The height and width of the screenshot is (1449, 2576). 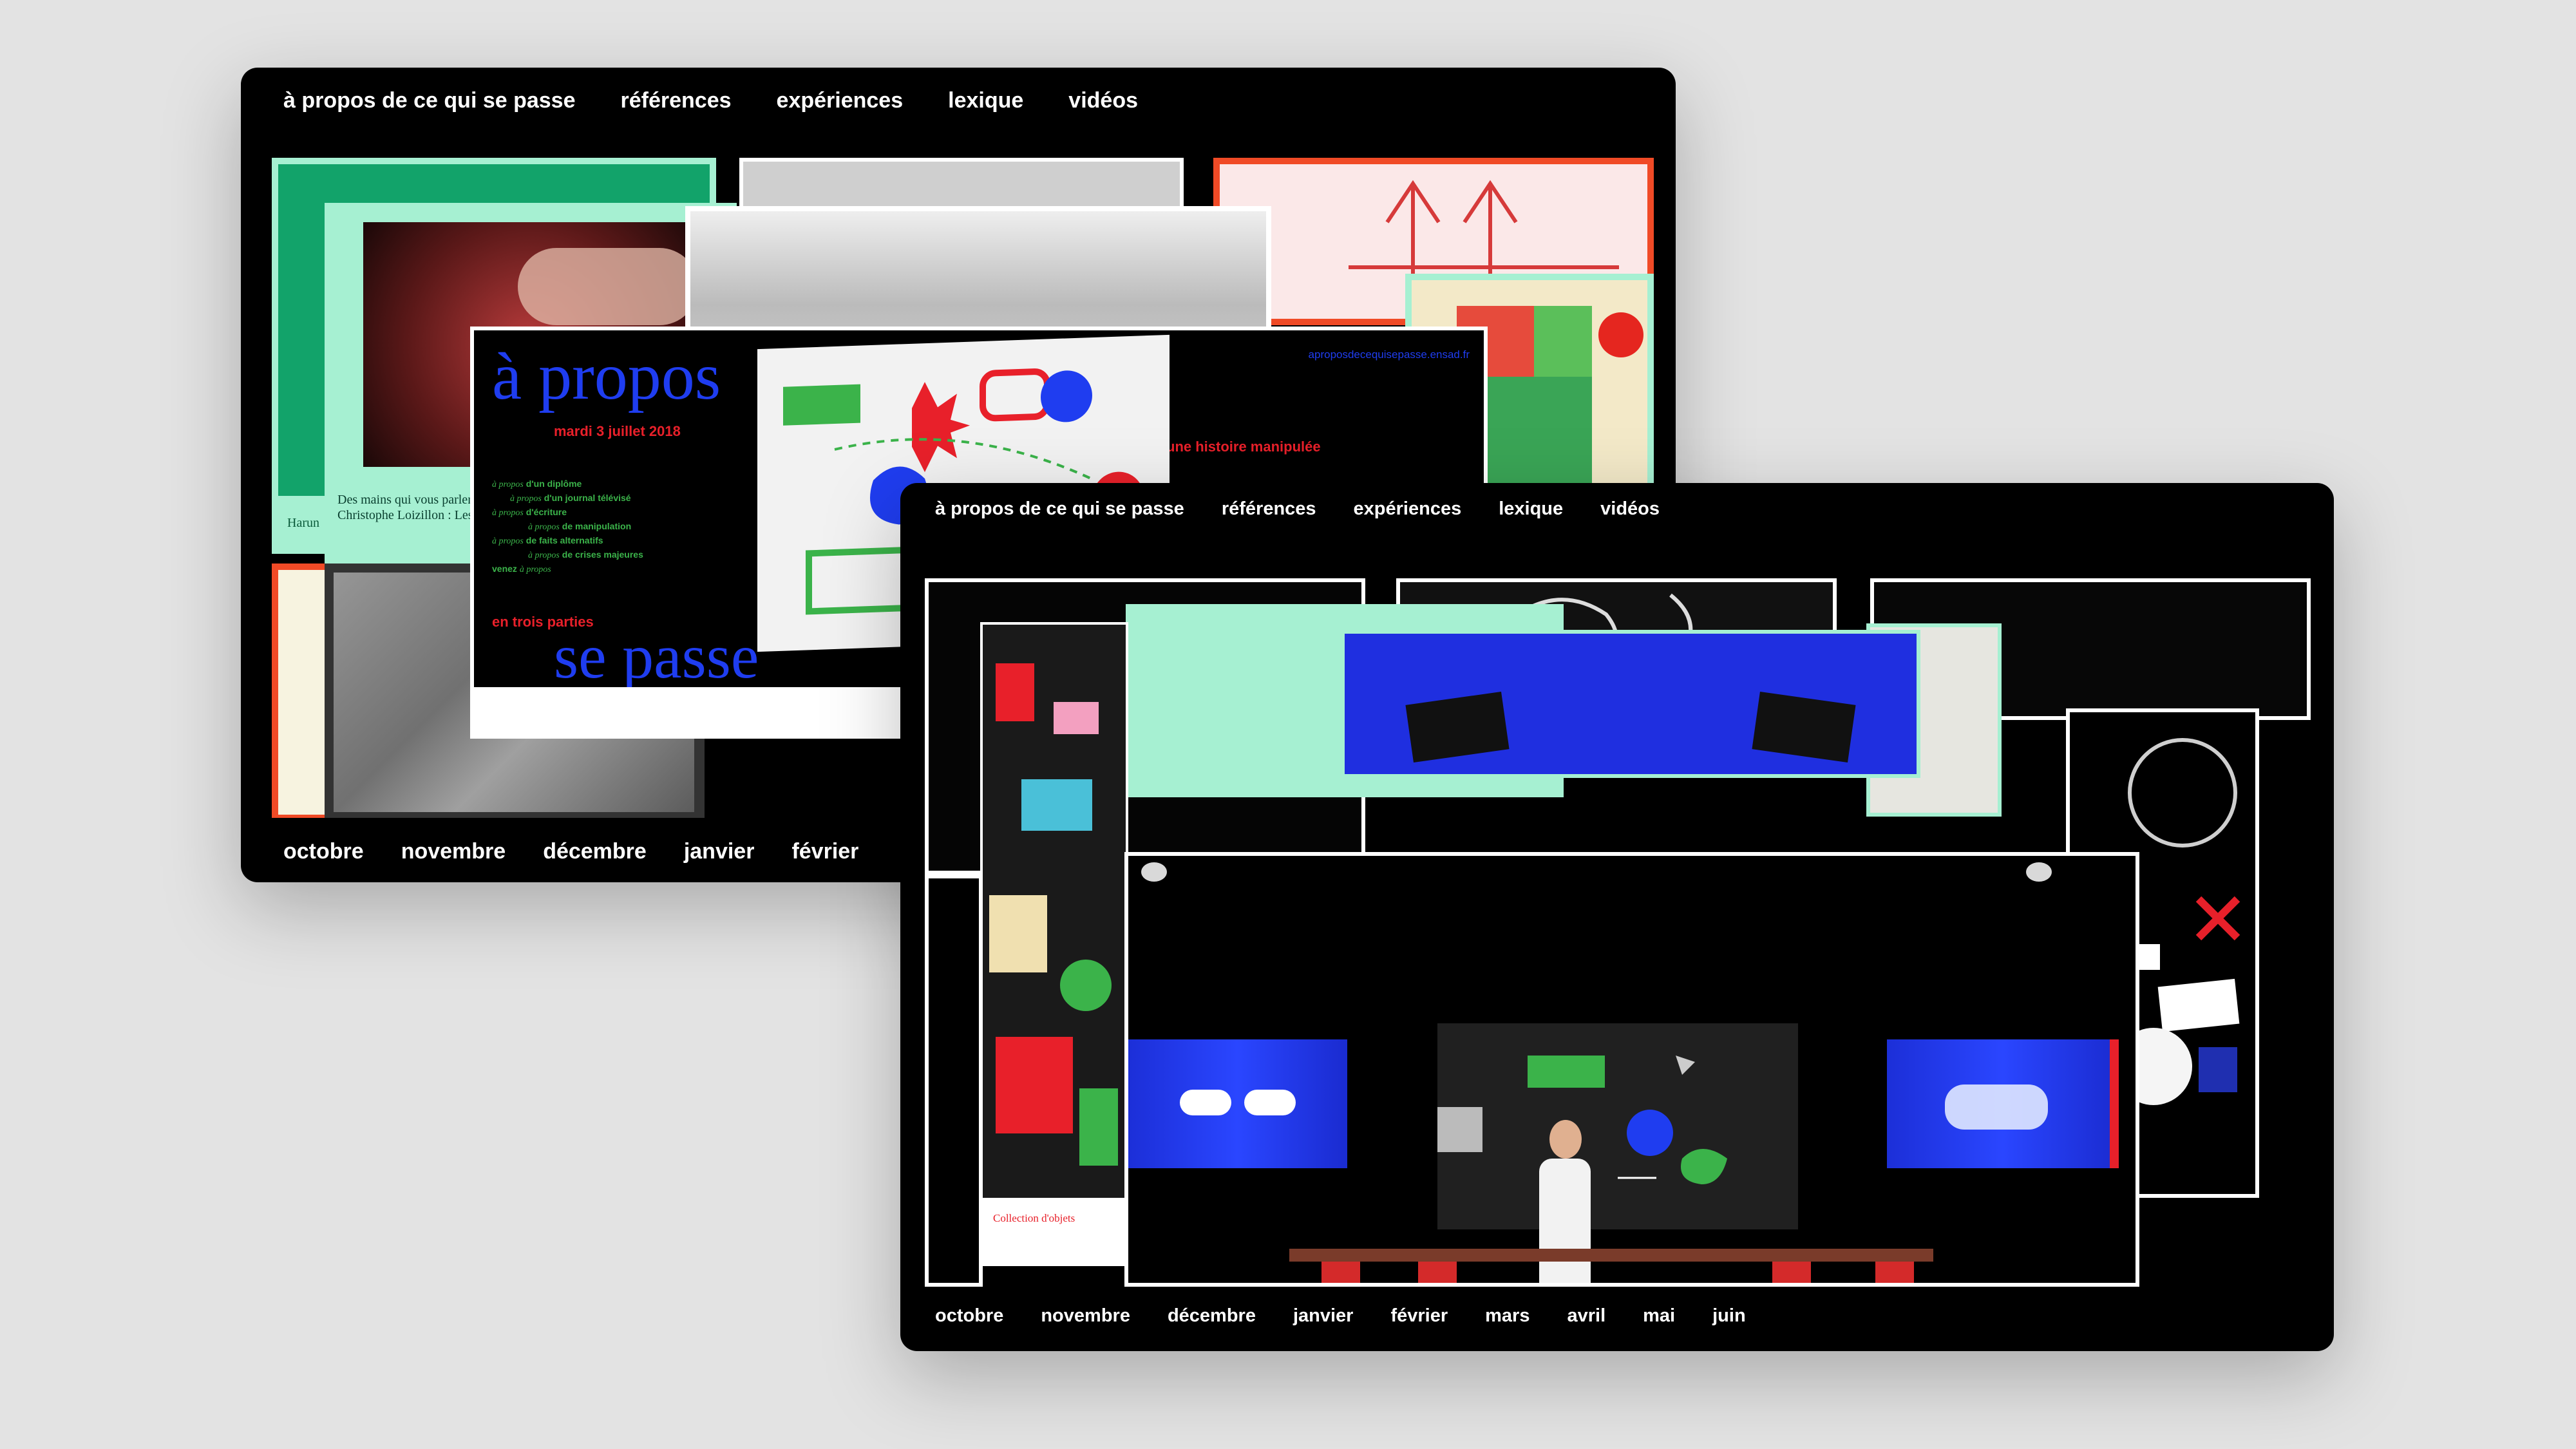 What do you see at coordinates (1659, 1316) in the screenshot?
I see `month-link: mai` at bounding box center [1659, 1316].